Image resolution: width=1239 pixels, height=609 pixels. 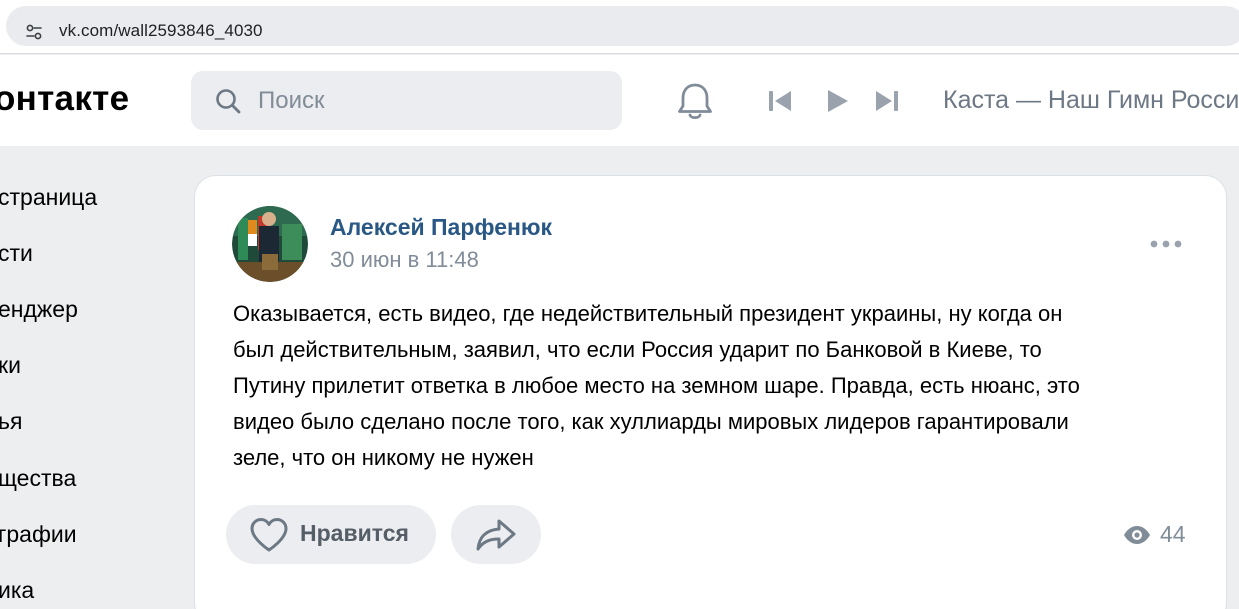 What do you see at coordinates (406, 100) in the screenshot?
I see `search-box: Поиск` at bounding box center [406, 100].